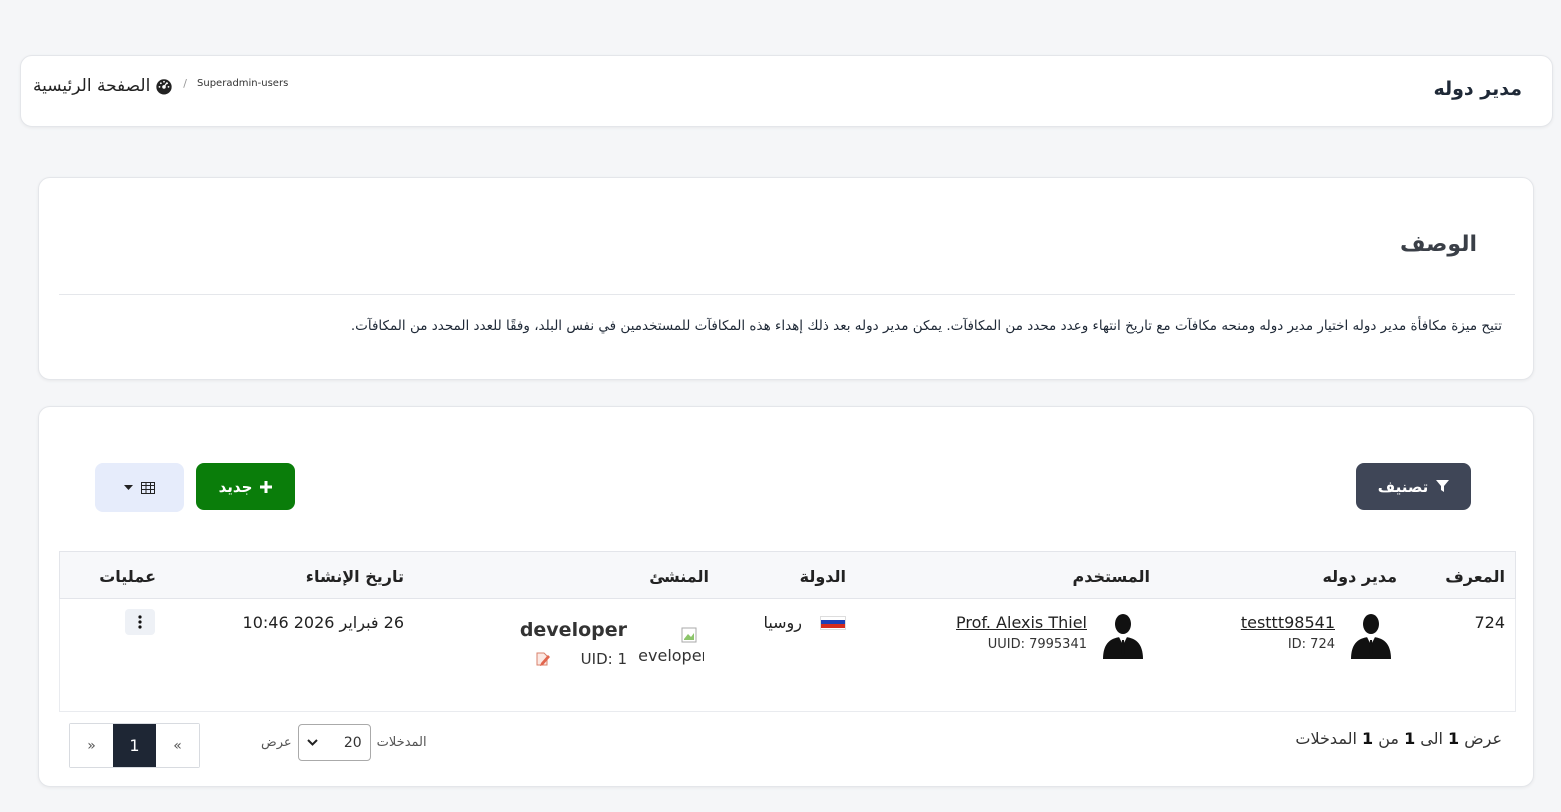 This screenshot has width=1561, height=812. I want to click on new-button: جديد, so click(245, 486).